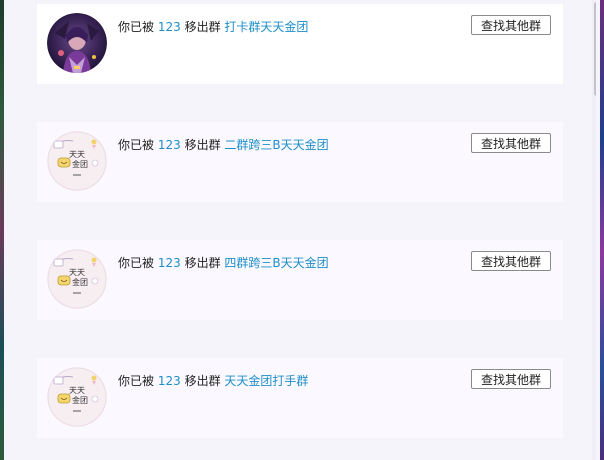 Image resolution: width=604 pixels, height=460 pixels. I want to click on scrollbar-thumb, so click(595, 49).